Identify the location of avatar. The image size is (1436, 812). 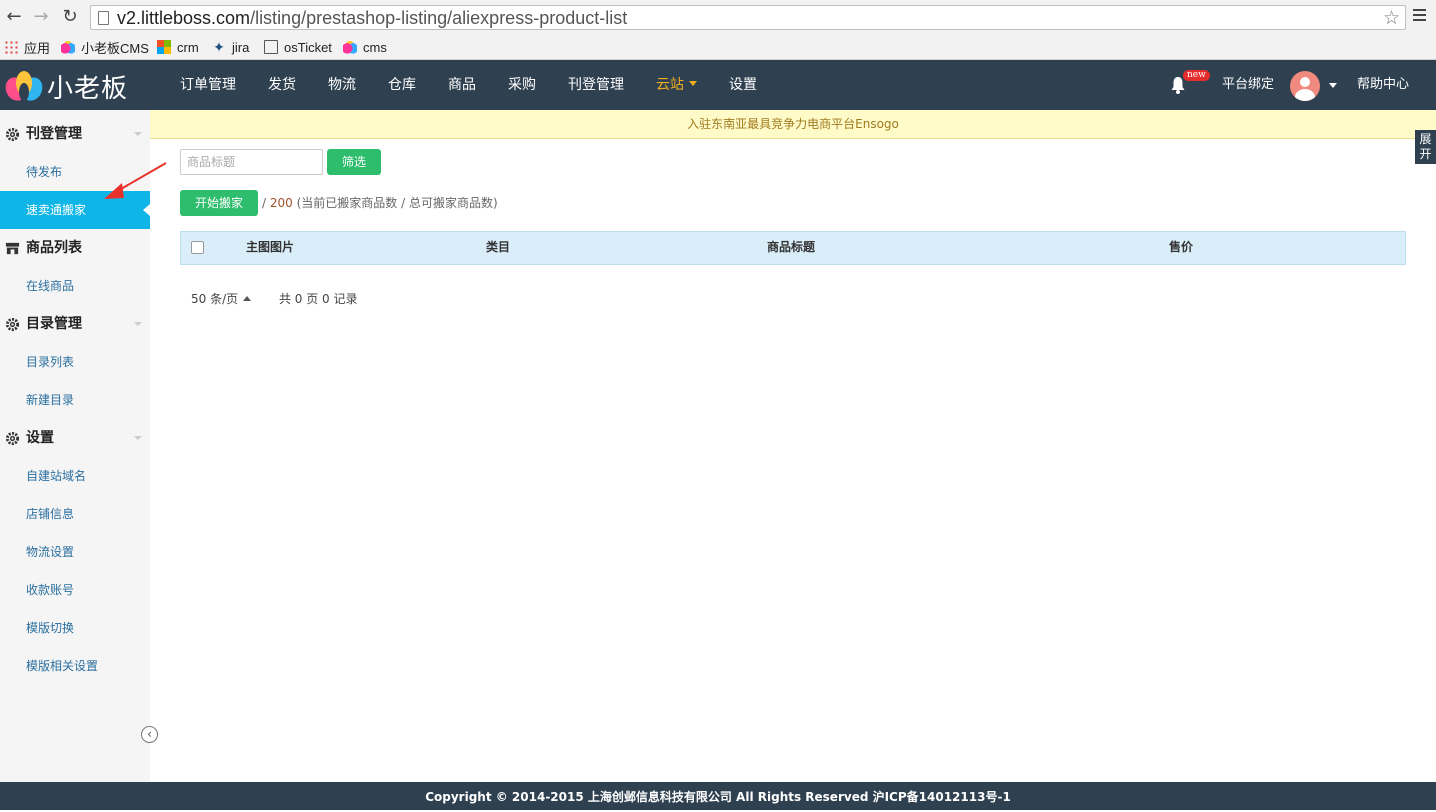
(1305, 86).